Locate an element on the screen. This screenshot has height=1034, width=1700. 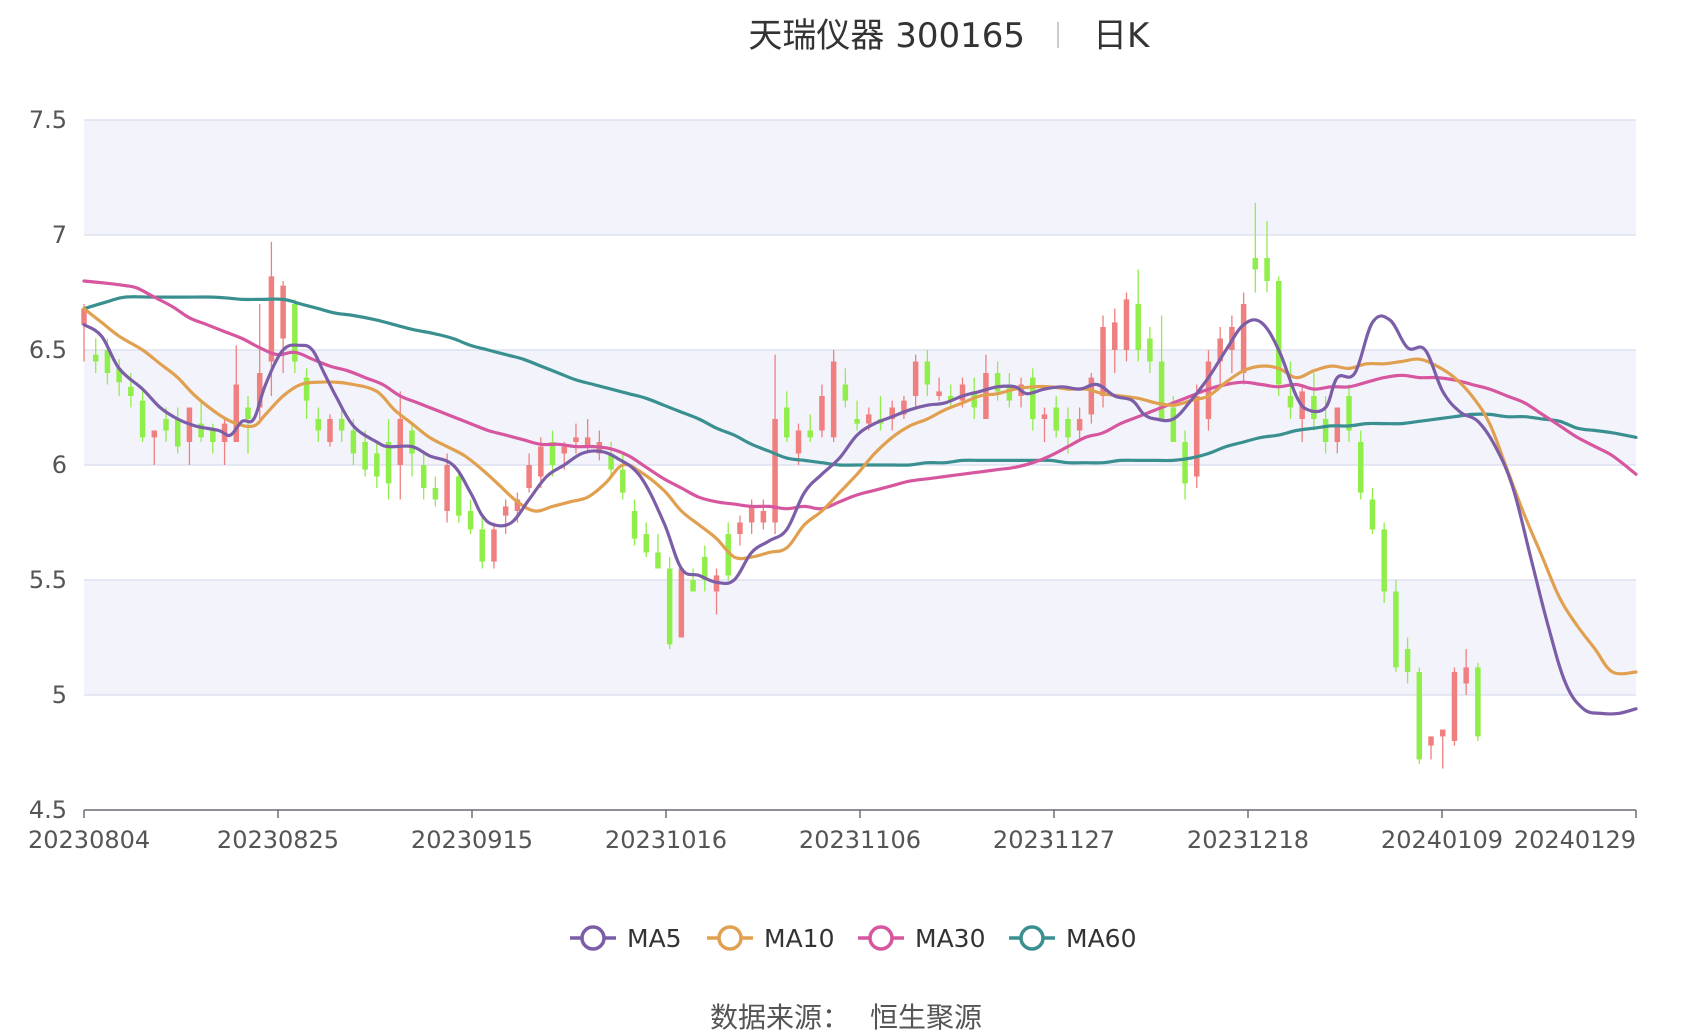
legend-label: MA30 is located at coordinates (950, 938).